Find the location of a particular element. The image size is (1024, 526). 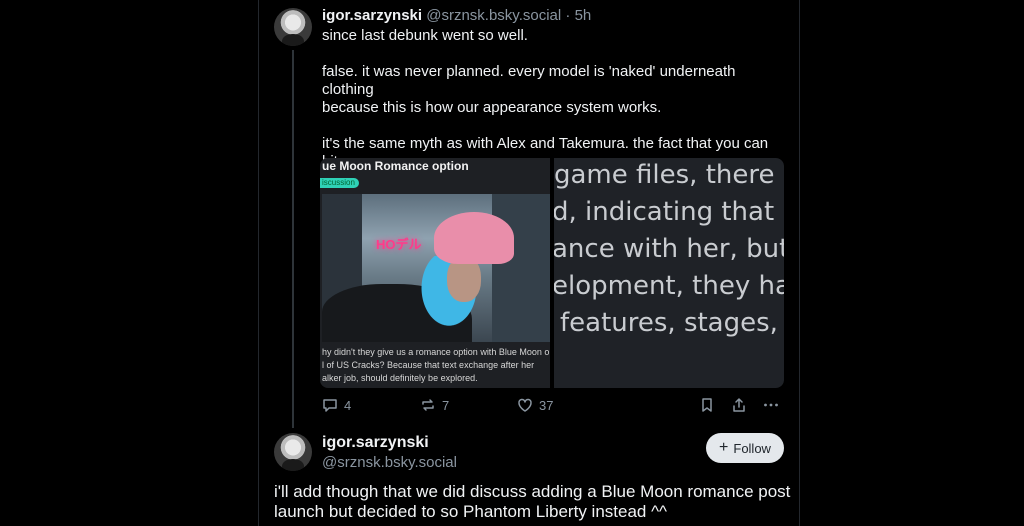

character-screenshot: HOデル is located at coordinates (436, 268).